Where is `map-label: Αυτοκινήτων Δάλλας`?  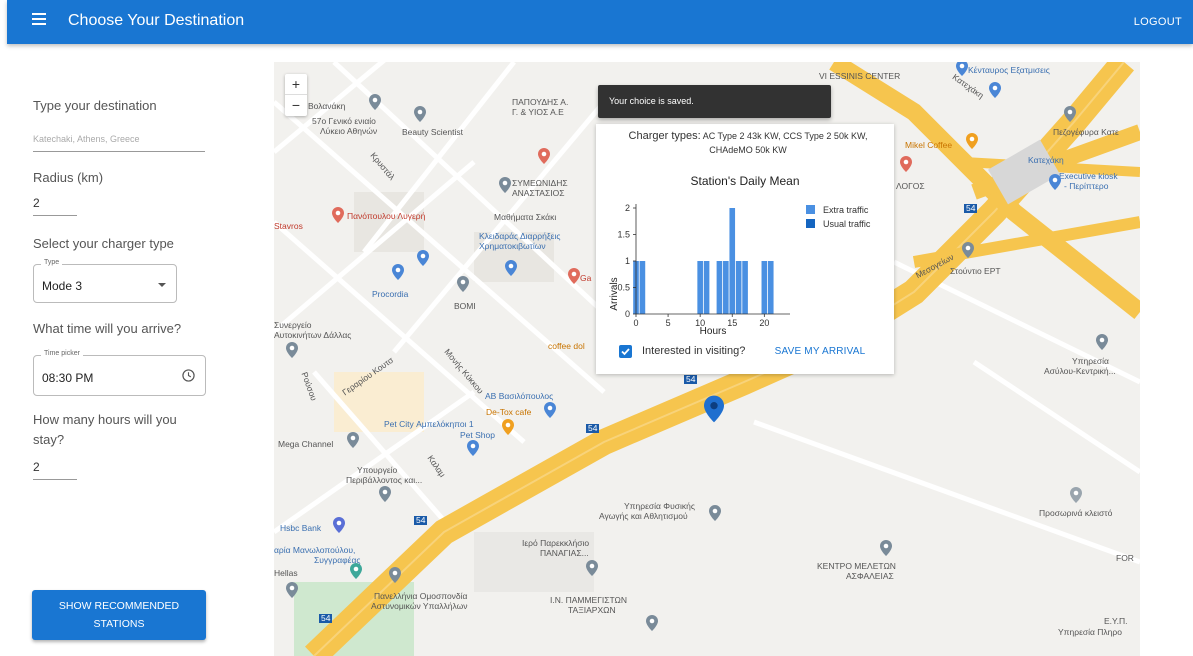 map-label: Αυτοκινήτων Δάλλας is located at coordinates (313, 335).